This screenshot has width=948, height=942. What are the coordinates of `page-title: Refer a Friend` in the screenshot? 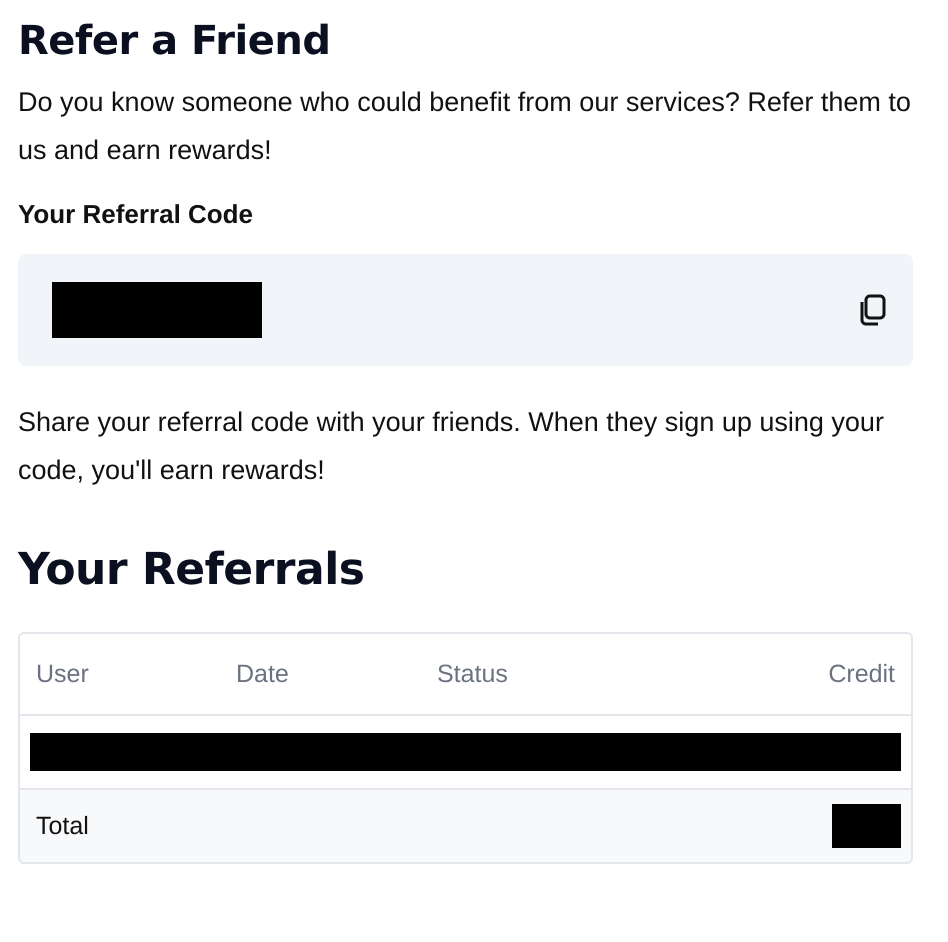 It's located at (175, 41).